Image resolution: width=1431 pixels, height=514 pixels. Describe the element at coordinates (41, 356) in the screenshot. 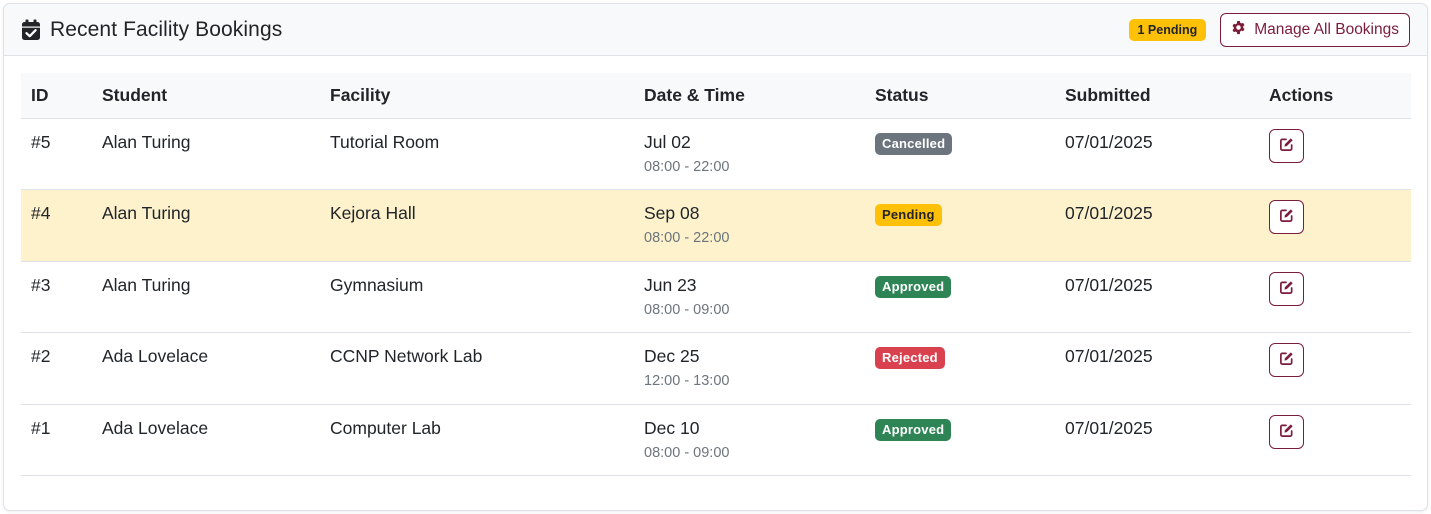

I see `booking-id: #2` at that location.